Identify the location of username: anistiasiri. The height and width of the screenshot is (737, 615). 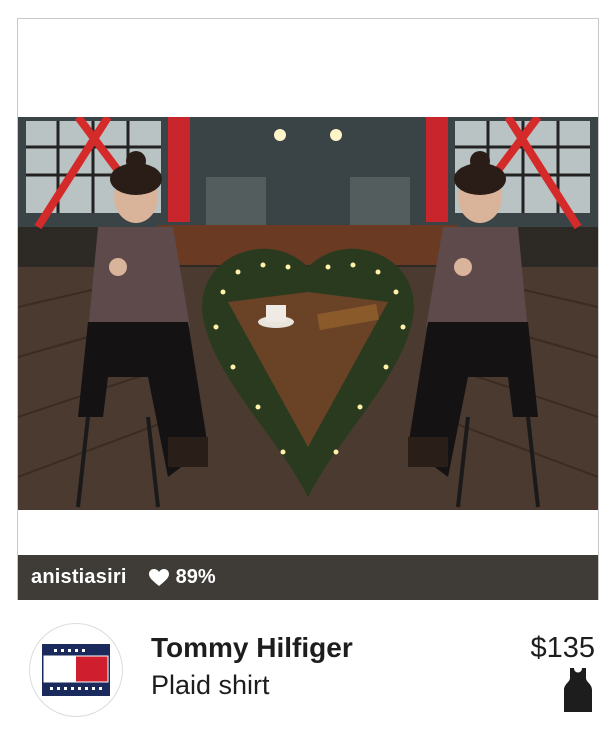
(79, 577).